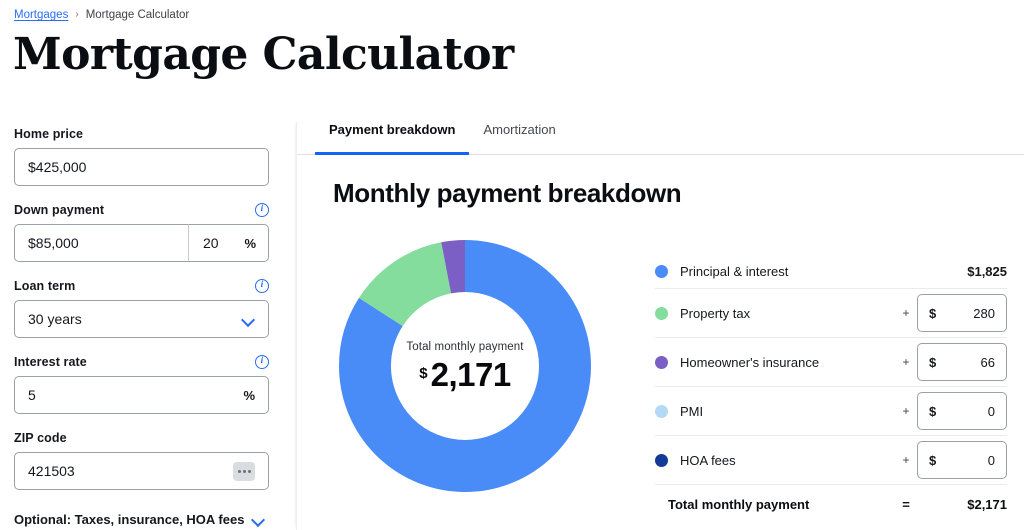  I want to click on field-home-price: Home price $425,000, so click(141, 156).